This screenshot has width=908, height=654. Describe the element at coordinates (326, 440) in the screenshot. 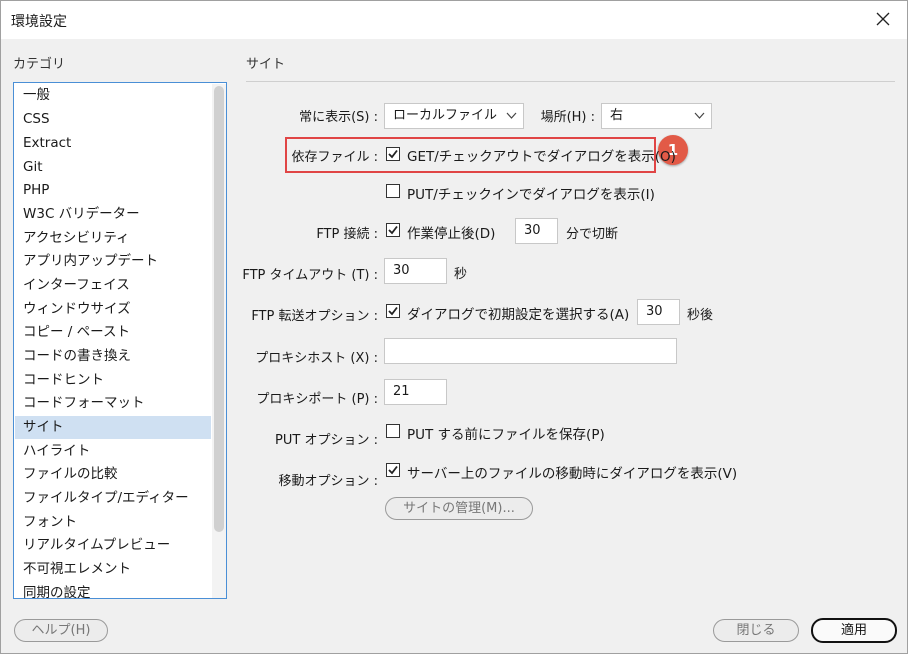

I see `put-options-label: PUT オプション :` at that location.